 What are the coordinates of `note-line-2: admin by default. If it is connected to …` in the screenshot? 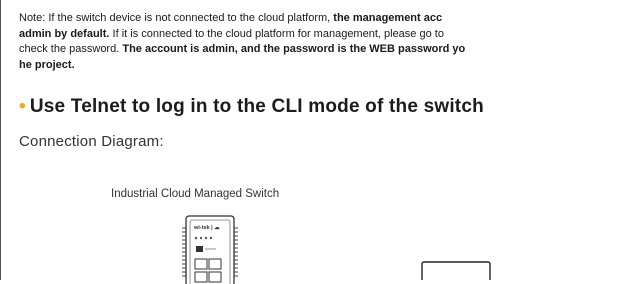 It's located at (231, 33).